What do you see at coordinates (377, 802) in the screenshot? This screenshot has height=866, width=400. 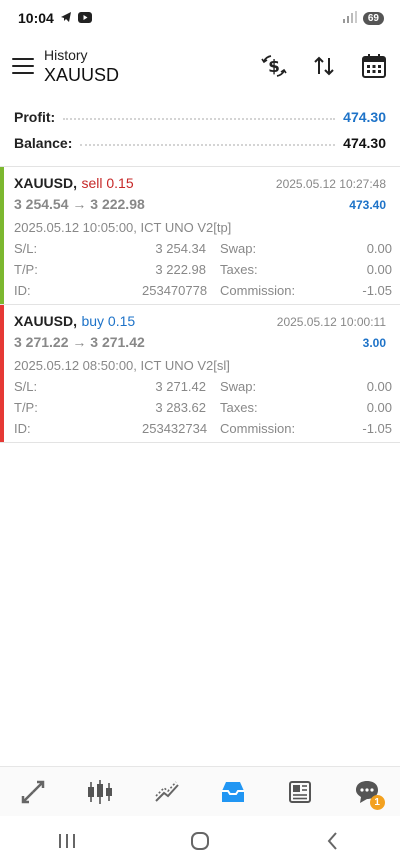 I see `chat-badge: 1` at bounding box center [377, 802].